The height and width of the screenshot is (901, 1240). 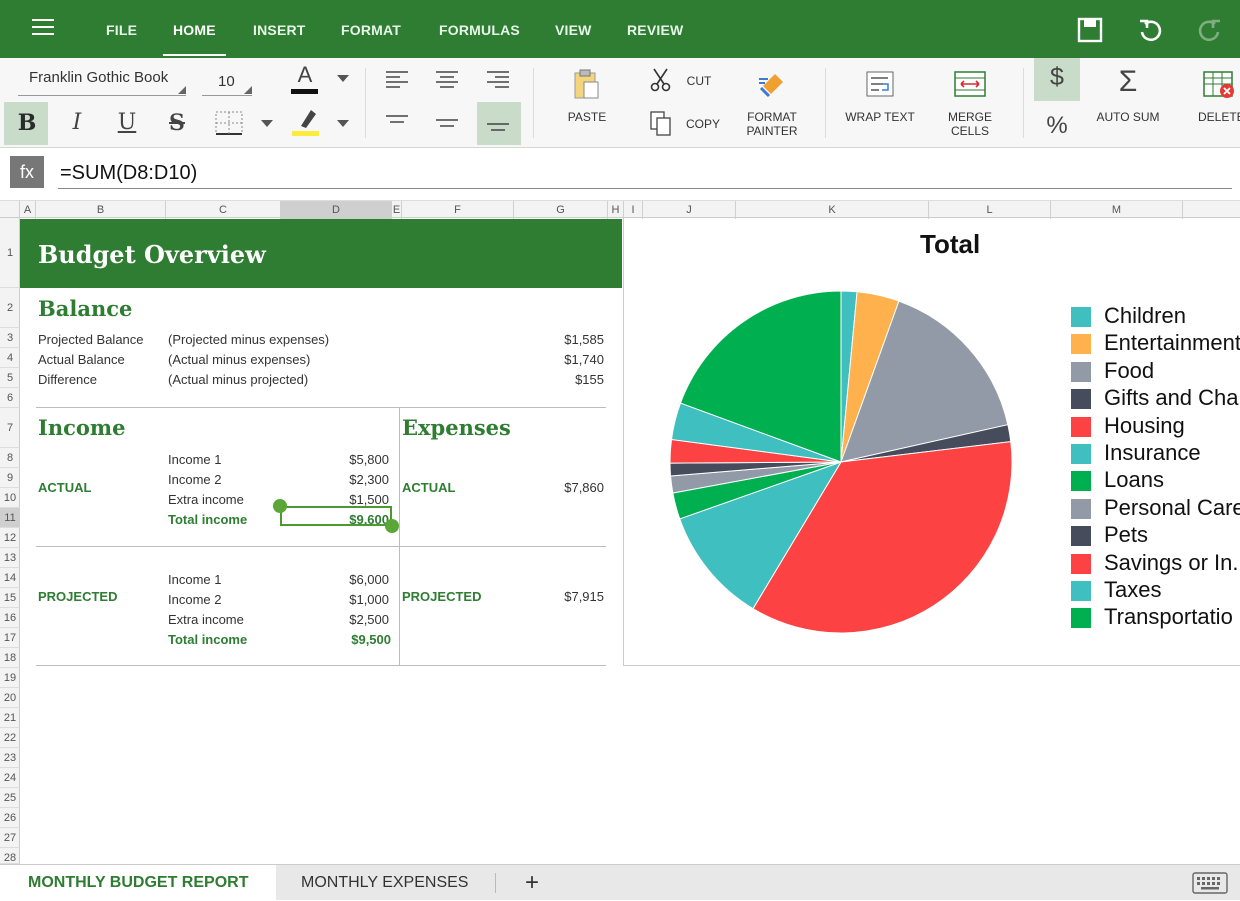 I want to click on column-header-a: A, so click(x=28, y=210).